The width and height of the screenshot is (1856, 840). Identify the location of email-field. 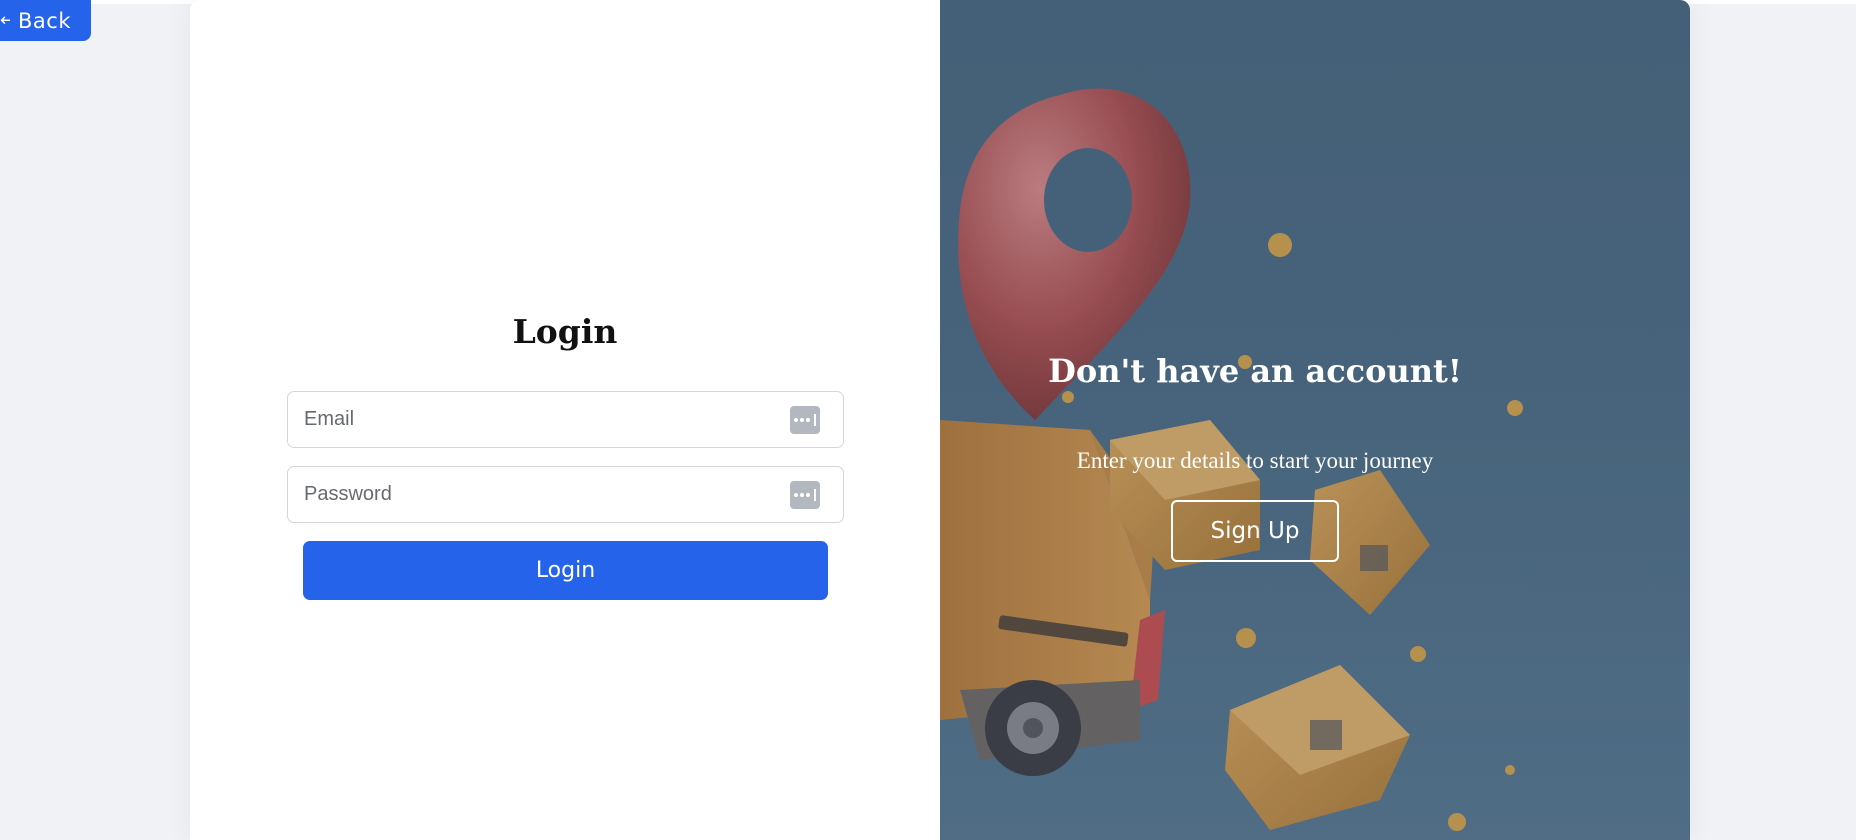
(565, 419).